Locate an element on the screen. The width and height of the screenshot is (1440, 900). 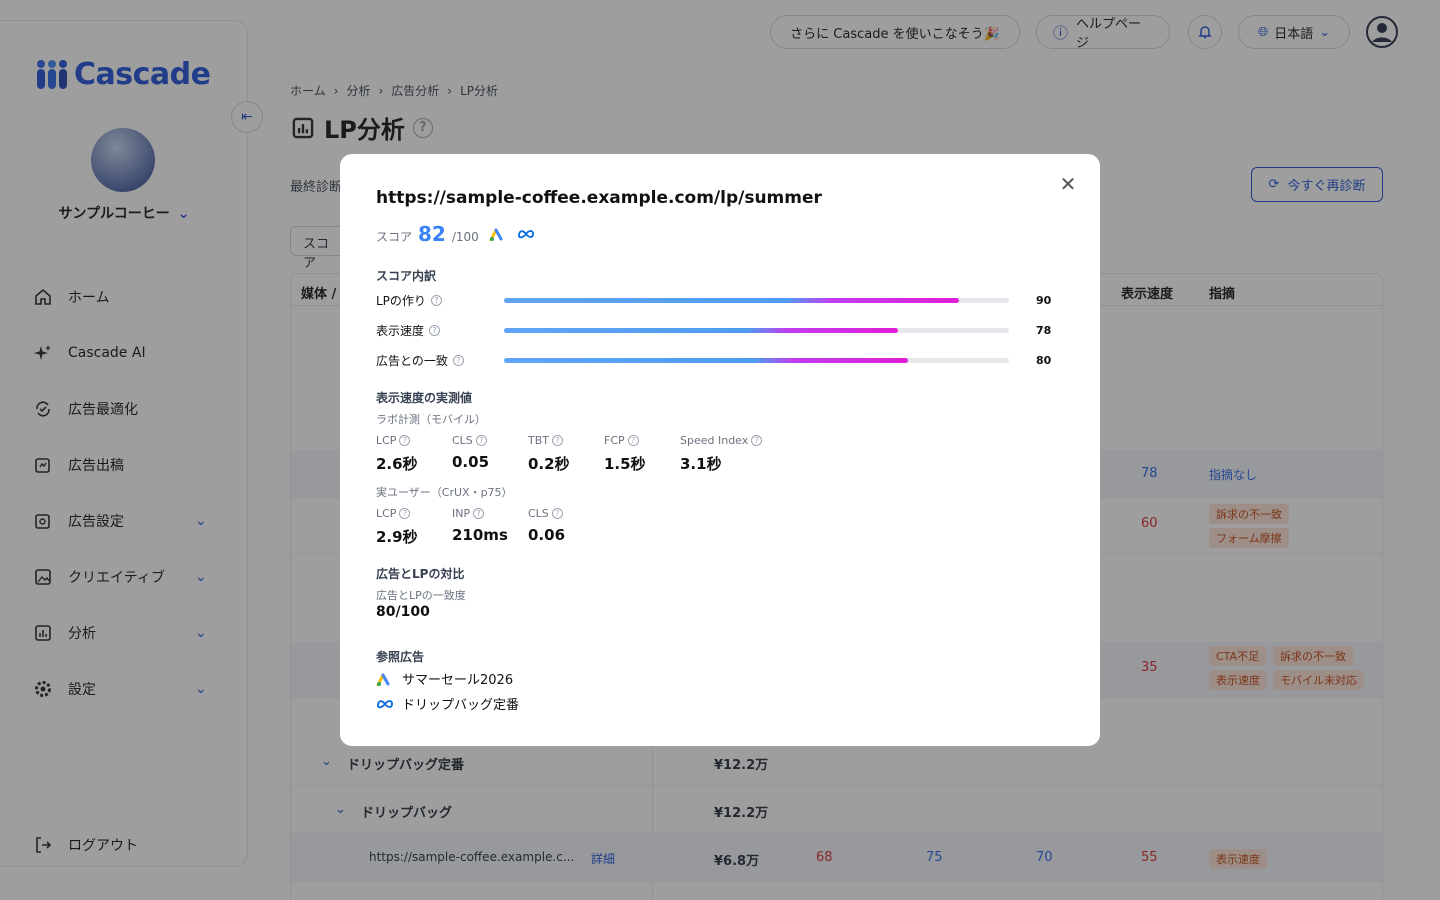
metric-value: 2.6秒 is located at coordinates (397, 464).